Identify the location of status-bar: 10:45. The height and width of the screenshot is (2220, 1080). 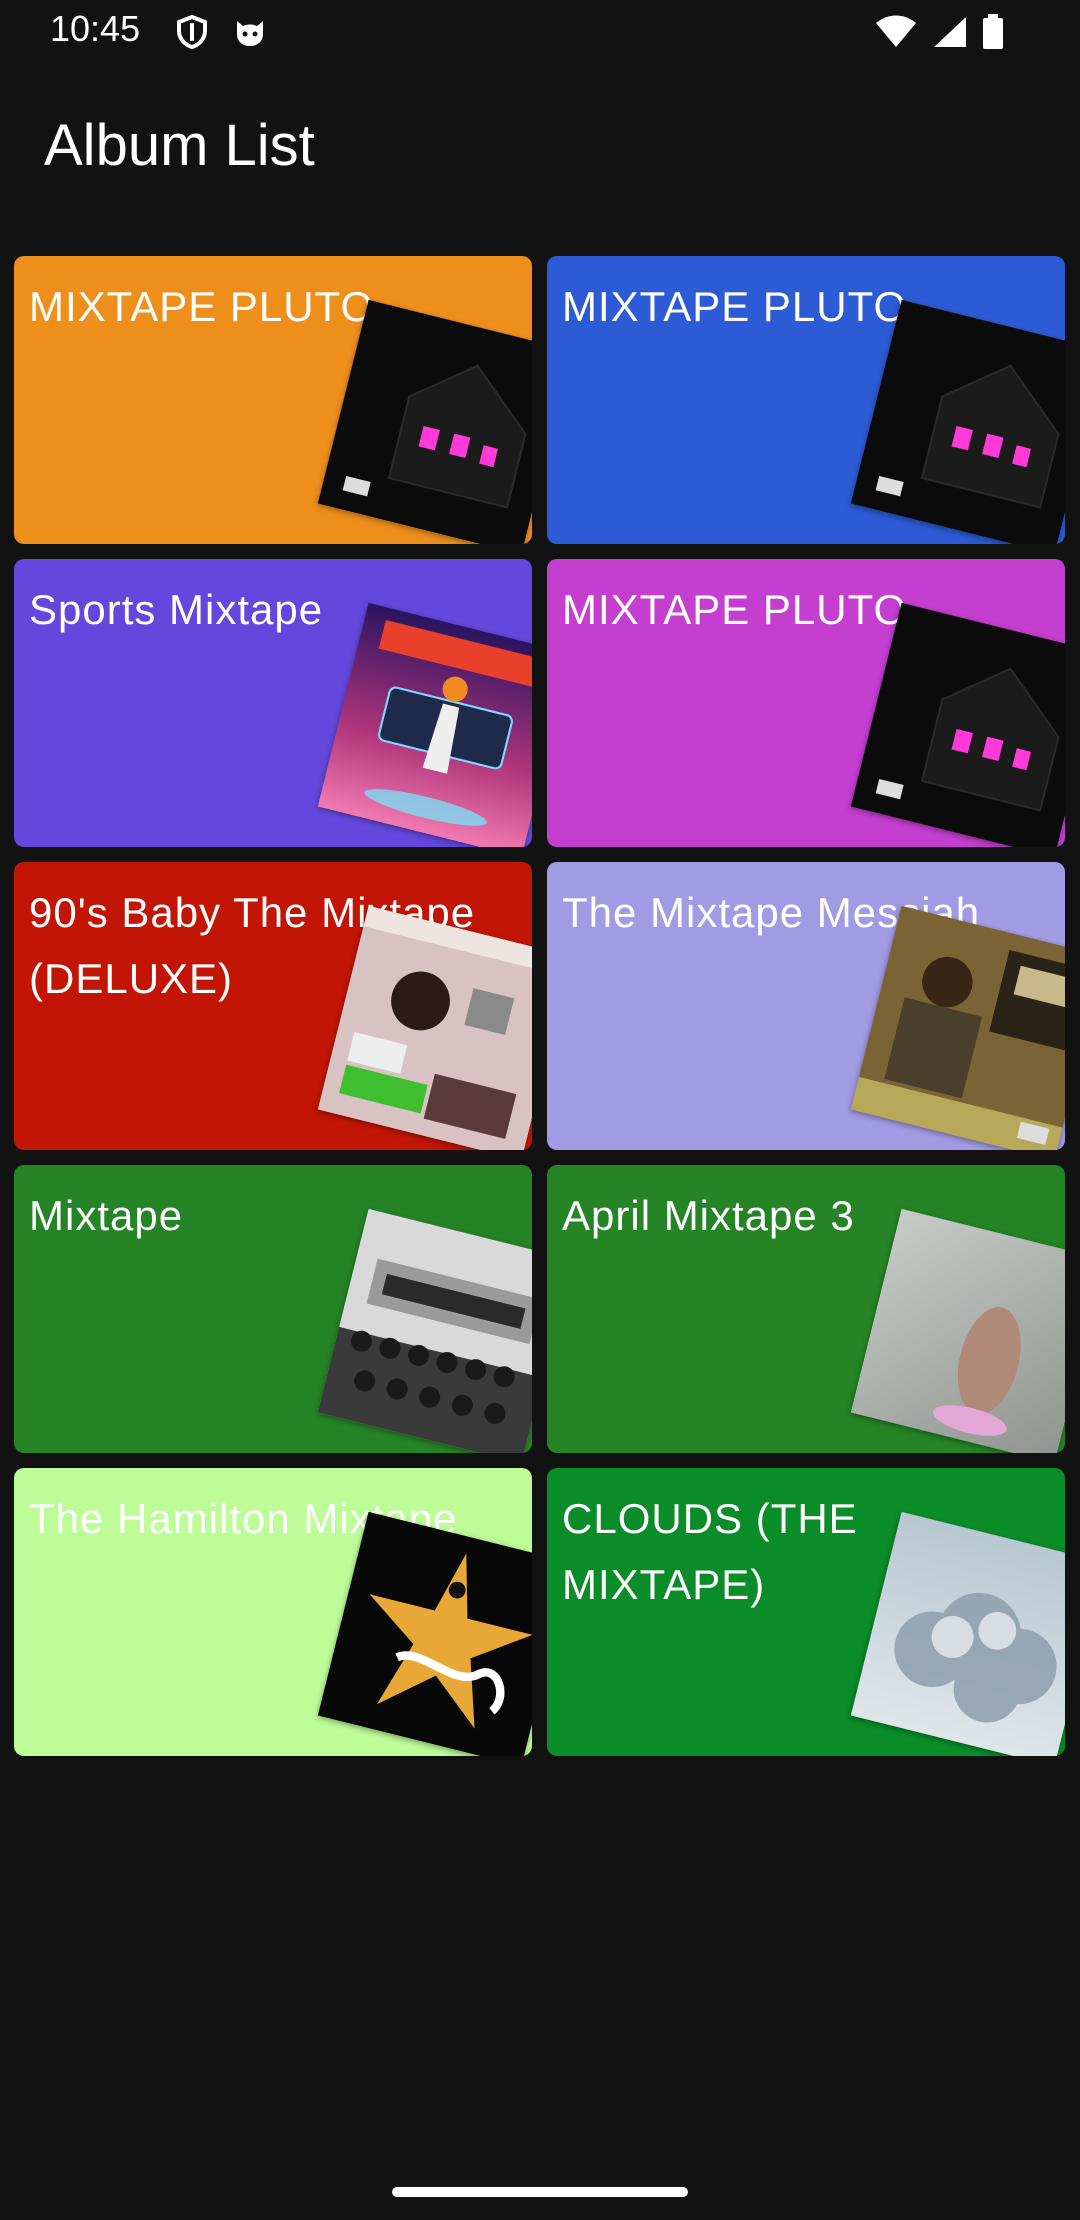
(540, 33).